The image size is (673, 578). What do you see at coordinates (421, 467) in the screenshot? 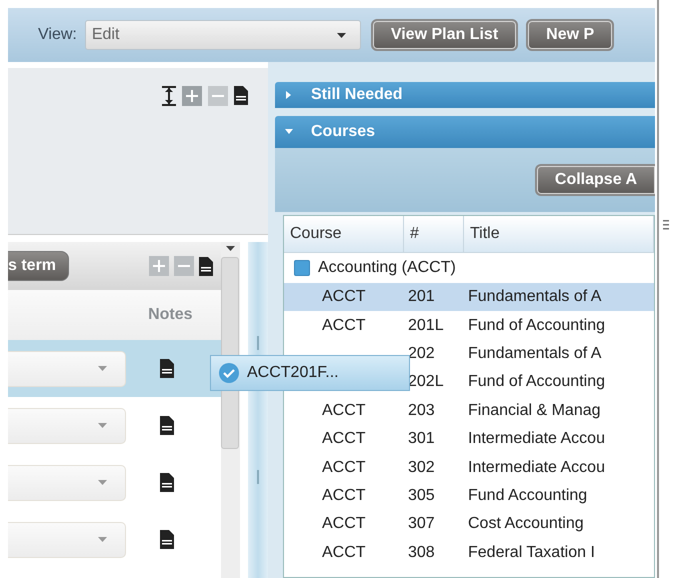
I see `course-number: 302` at bounding box center [421, 467].